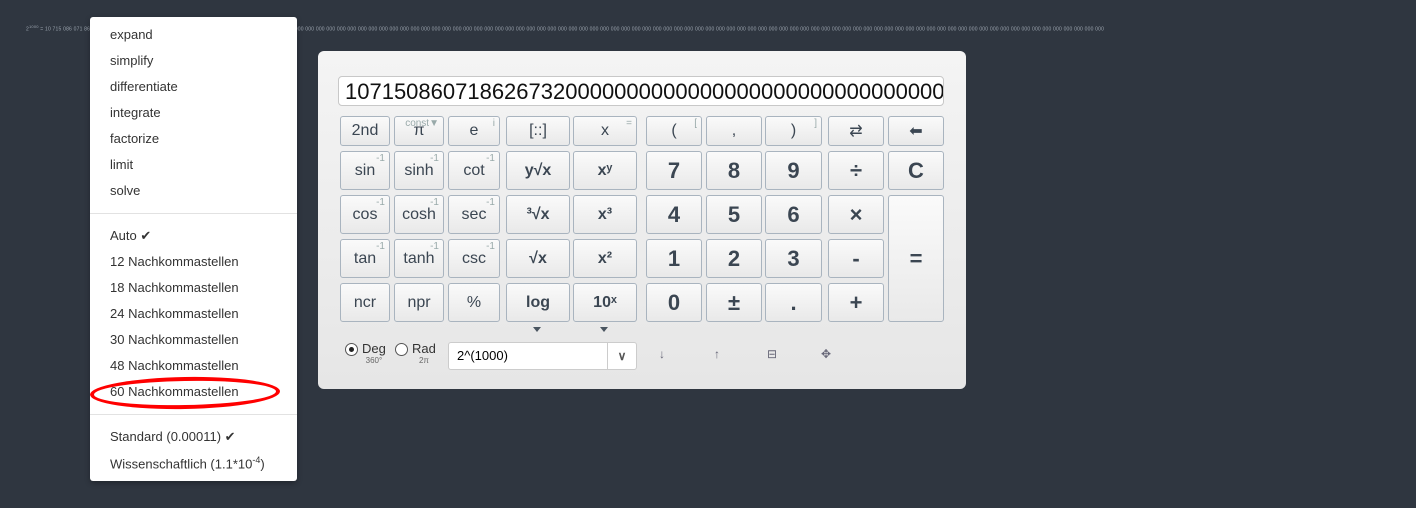 This screenshot has width=1416, height=508. What do you see at coordinates (419, 170) in the screenshot?
I see `calc-button-sinh: sinh -1` at bounding box center [419, 170].